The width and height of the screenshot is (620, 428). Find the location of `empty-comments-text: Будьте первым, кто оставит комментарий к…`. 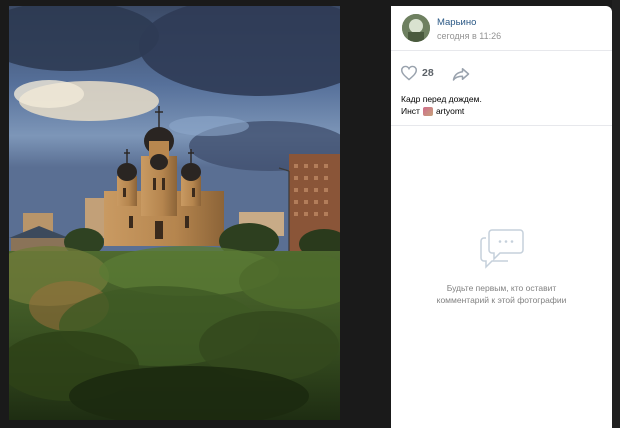

empty-comments-text: Будьте первым, кто оставит комментарий к… is located at coordinates (501, 294).